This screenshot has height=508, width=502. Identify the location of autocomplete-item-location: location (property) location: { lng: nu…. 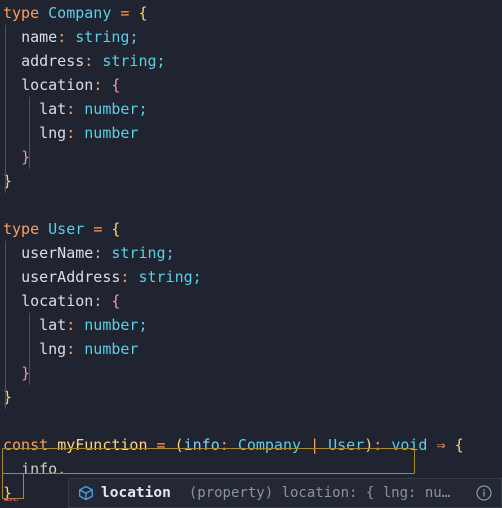
(285, 493).